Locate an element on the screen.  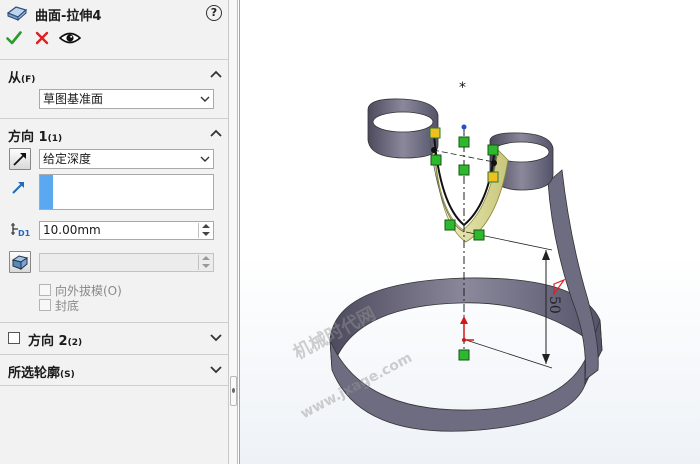
panel-splitter is located at coordinates (233, 232).